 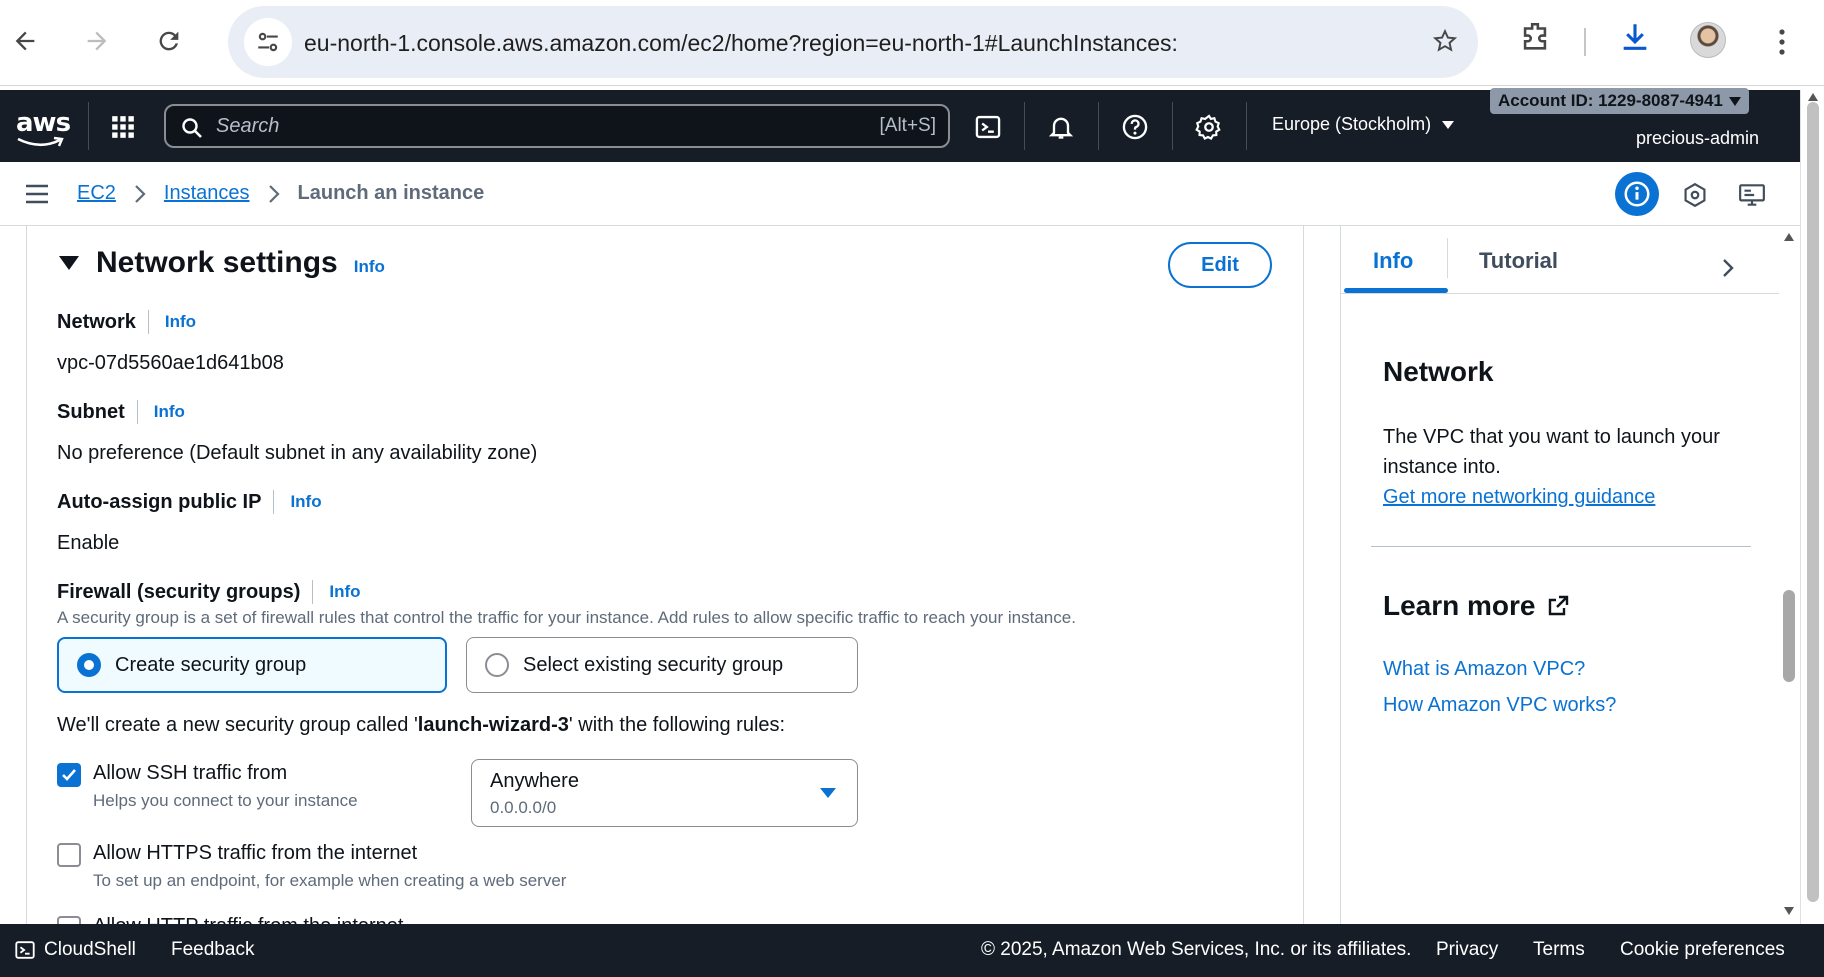 I want to click on public-ip-info-link: Info, so click(x=305, y=502).